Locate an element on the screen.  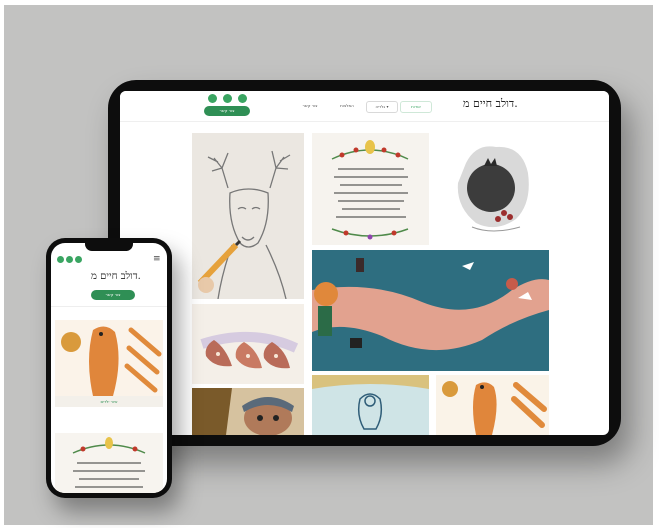
gallery-image-river is located at coordinates (430, 310).